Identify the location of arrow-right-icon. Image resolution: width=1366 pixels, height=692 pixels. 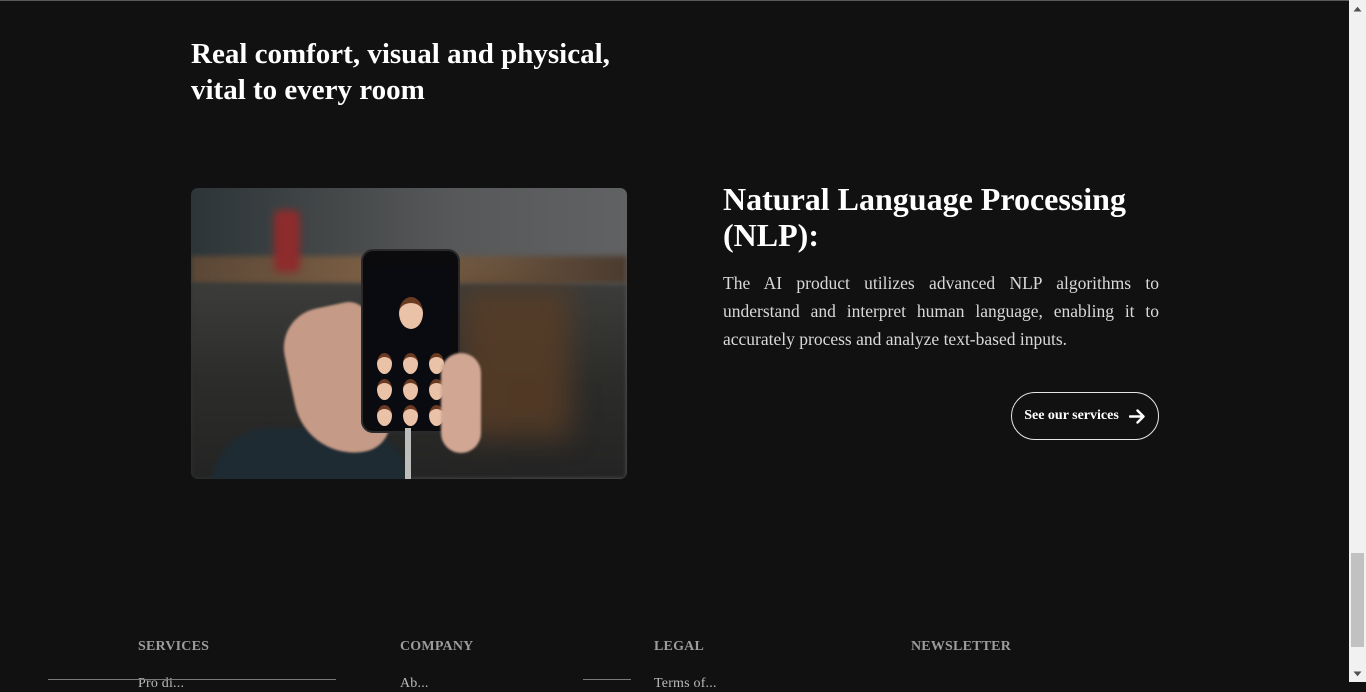
(1136, 416).